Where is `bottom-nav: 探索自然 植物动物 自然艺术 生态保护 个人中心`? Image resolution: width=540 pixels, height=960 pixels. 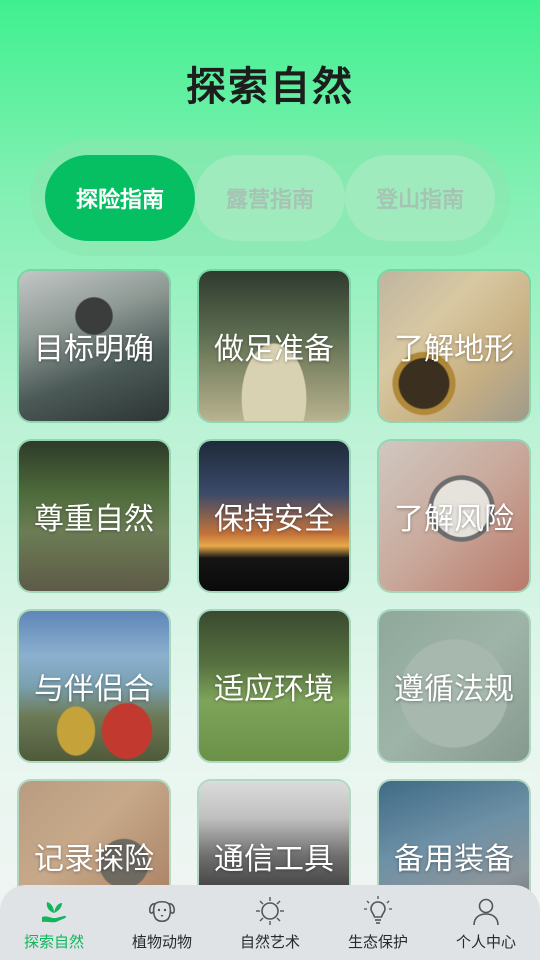 bottom-nav: 探索自然 植物动物 自然艺术 生态保护 个人中心 is located at coordinates (270, 922).